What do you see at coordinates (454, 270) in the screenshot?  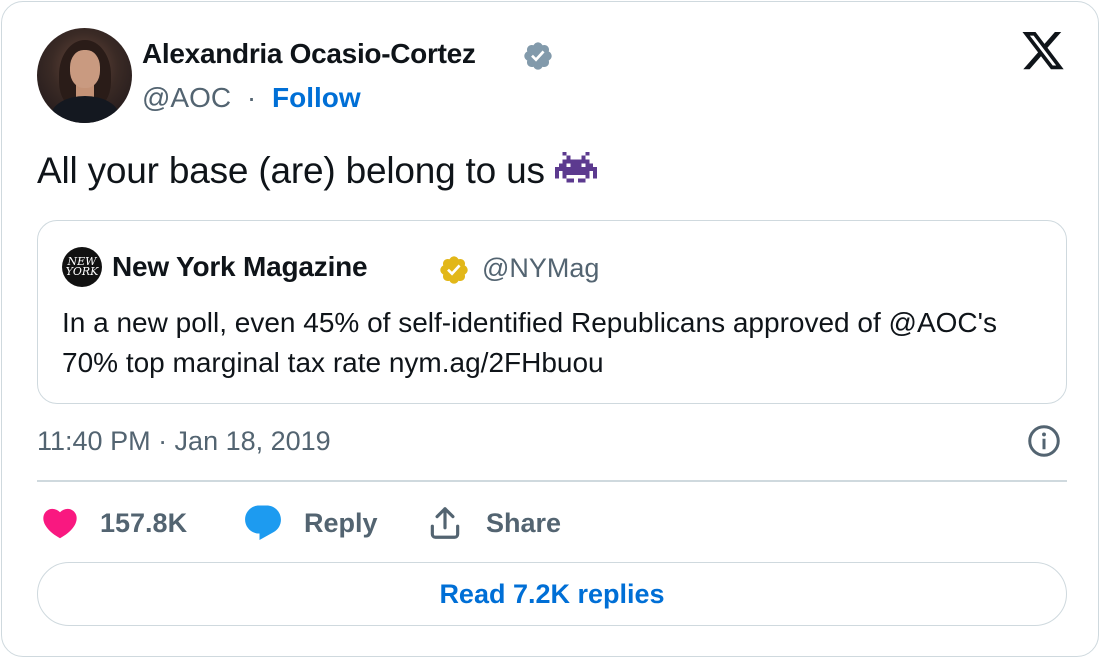 I see `gold-verified-badge-icon` at bounding box center [454, 270].